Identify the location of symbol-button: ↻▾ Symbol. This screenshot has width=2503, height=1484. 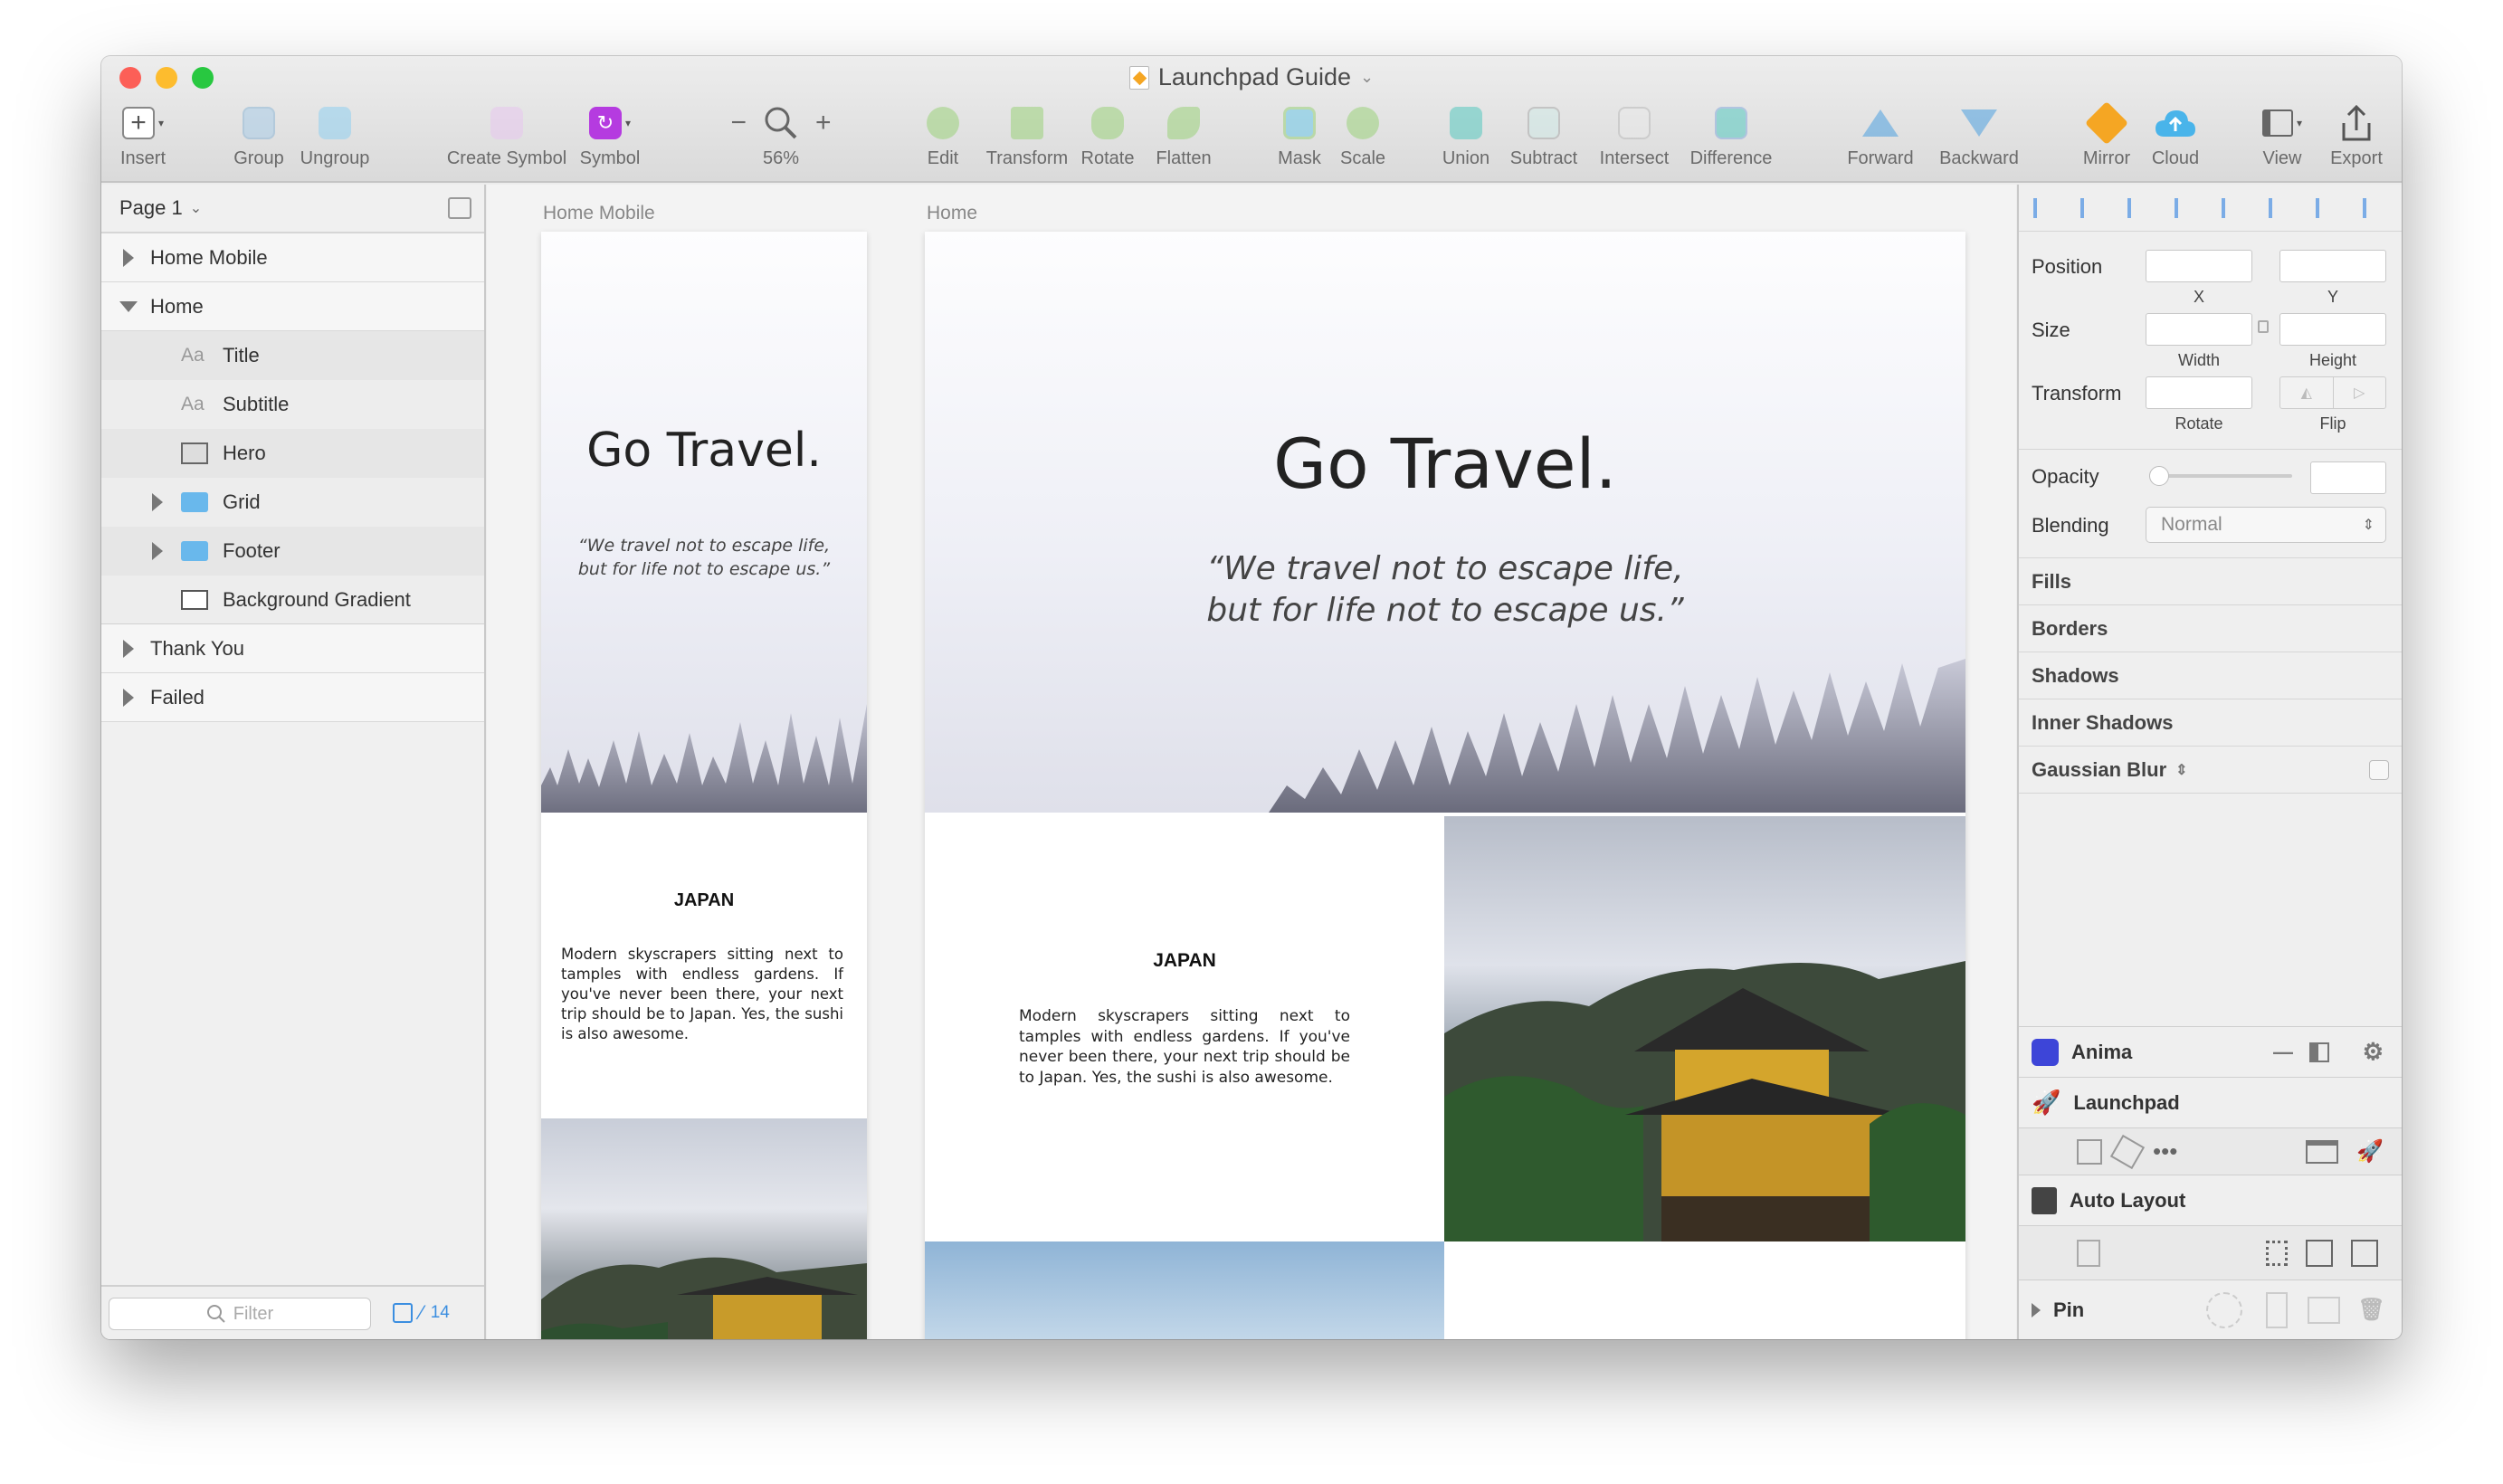
(609, 136).